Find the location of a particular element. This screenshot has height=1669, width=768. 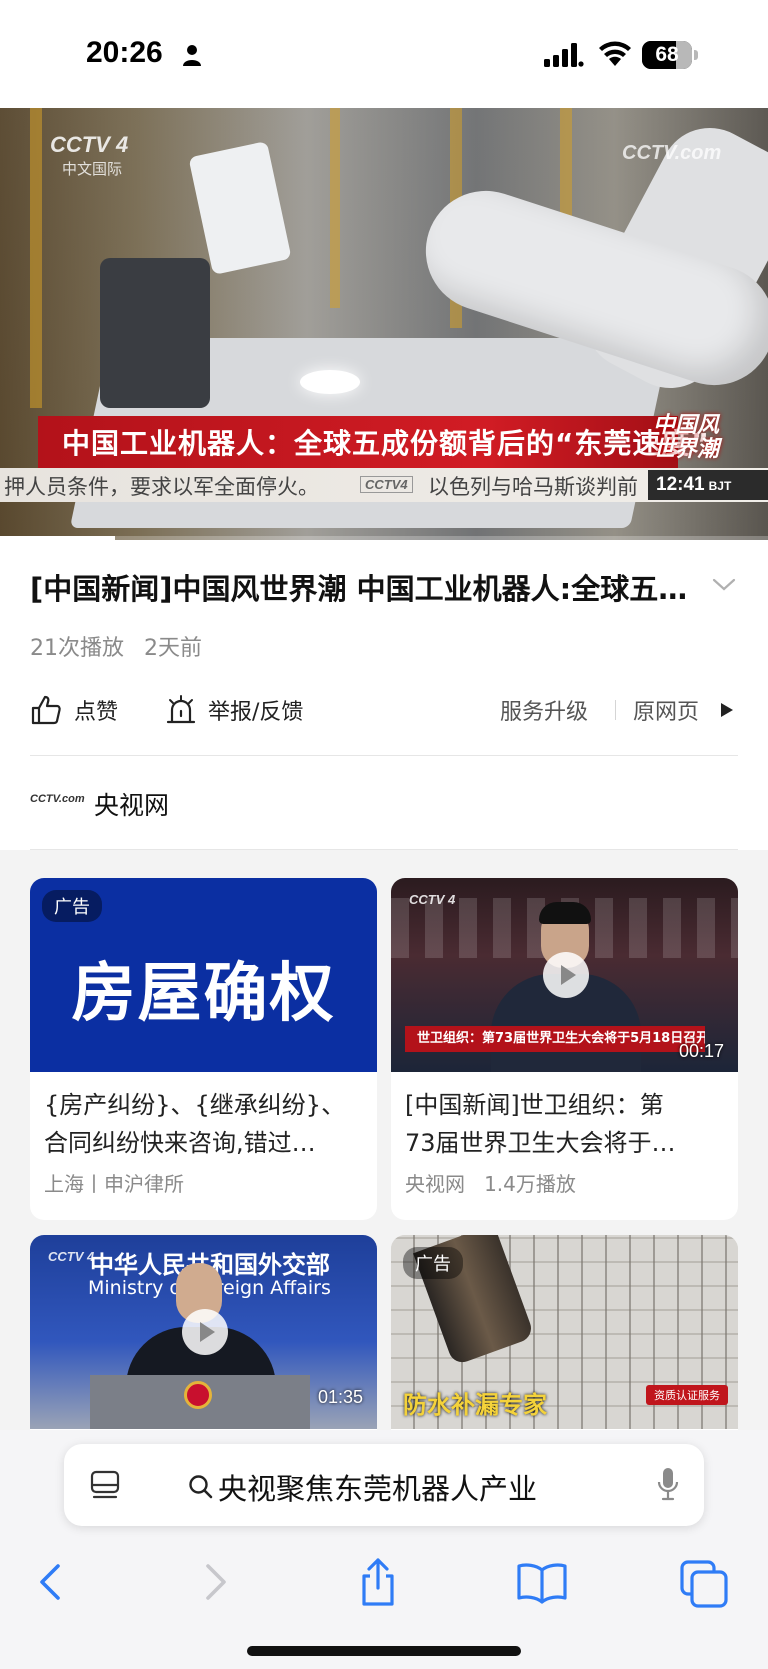

post-time: 2天前 is located at coordinates (173, 648).